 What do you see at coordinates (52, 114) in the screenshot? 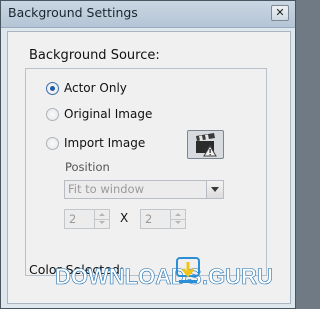
I see `radio-original-image` at bounding box center [52, 114].